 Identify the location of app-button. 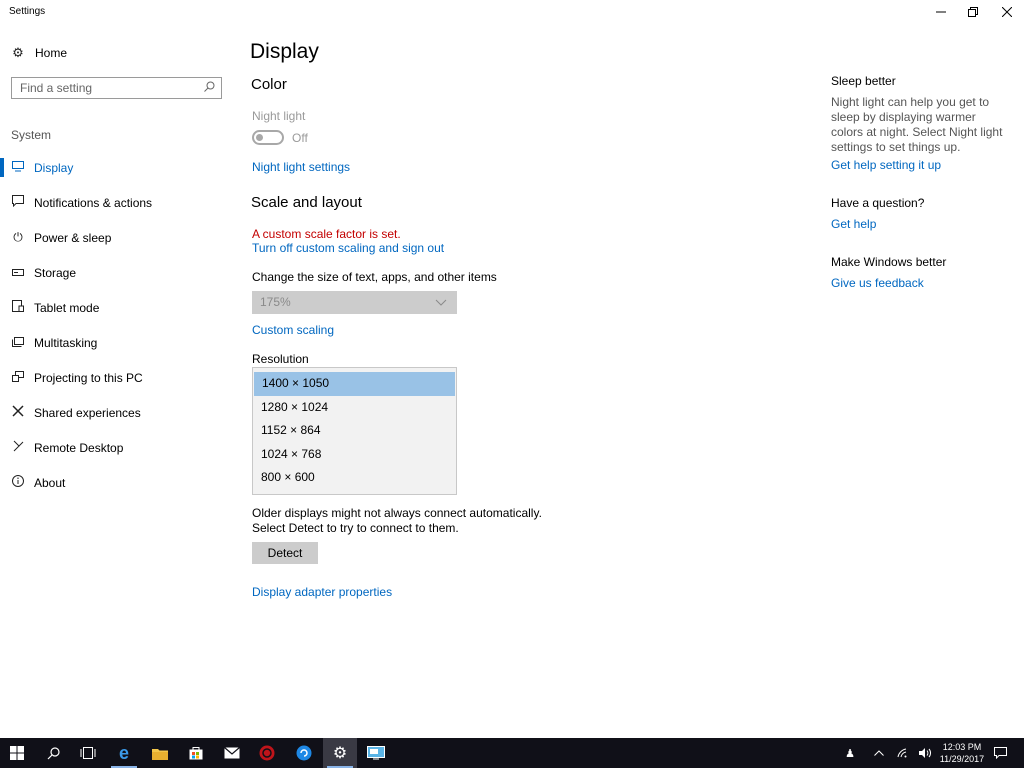
(304, 753).